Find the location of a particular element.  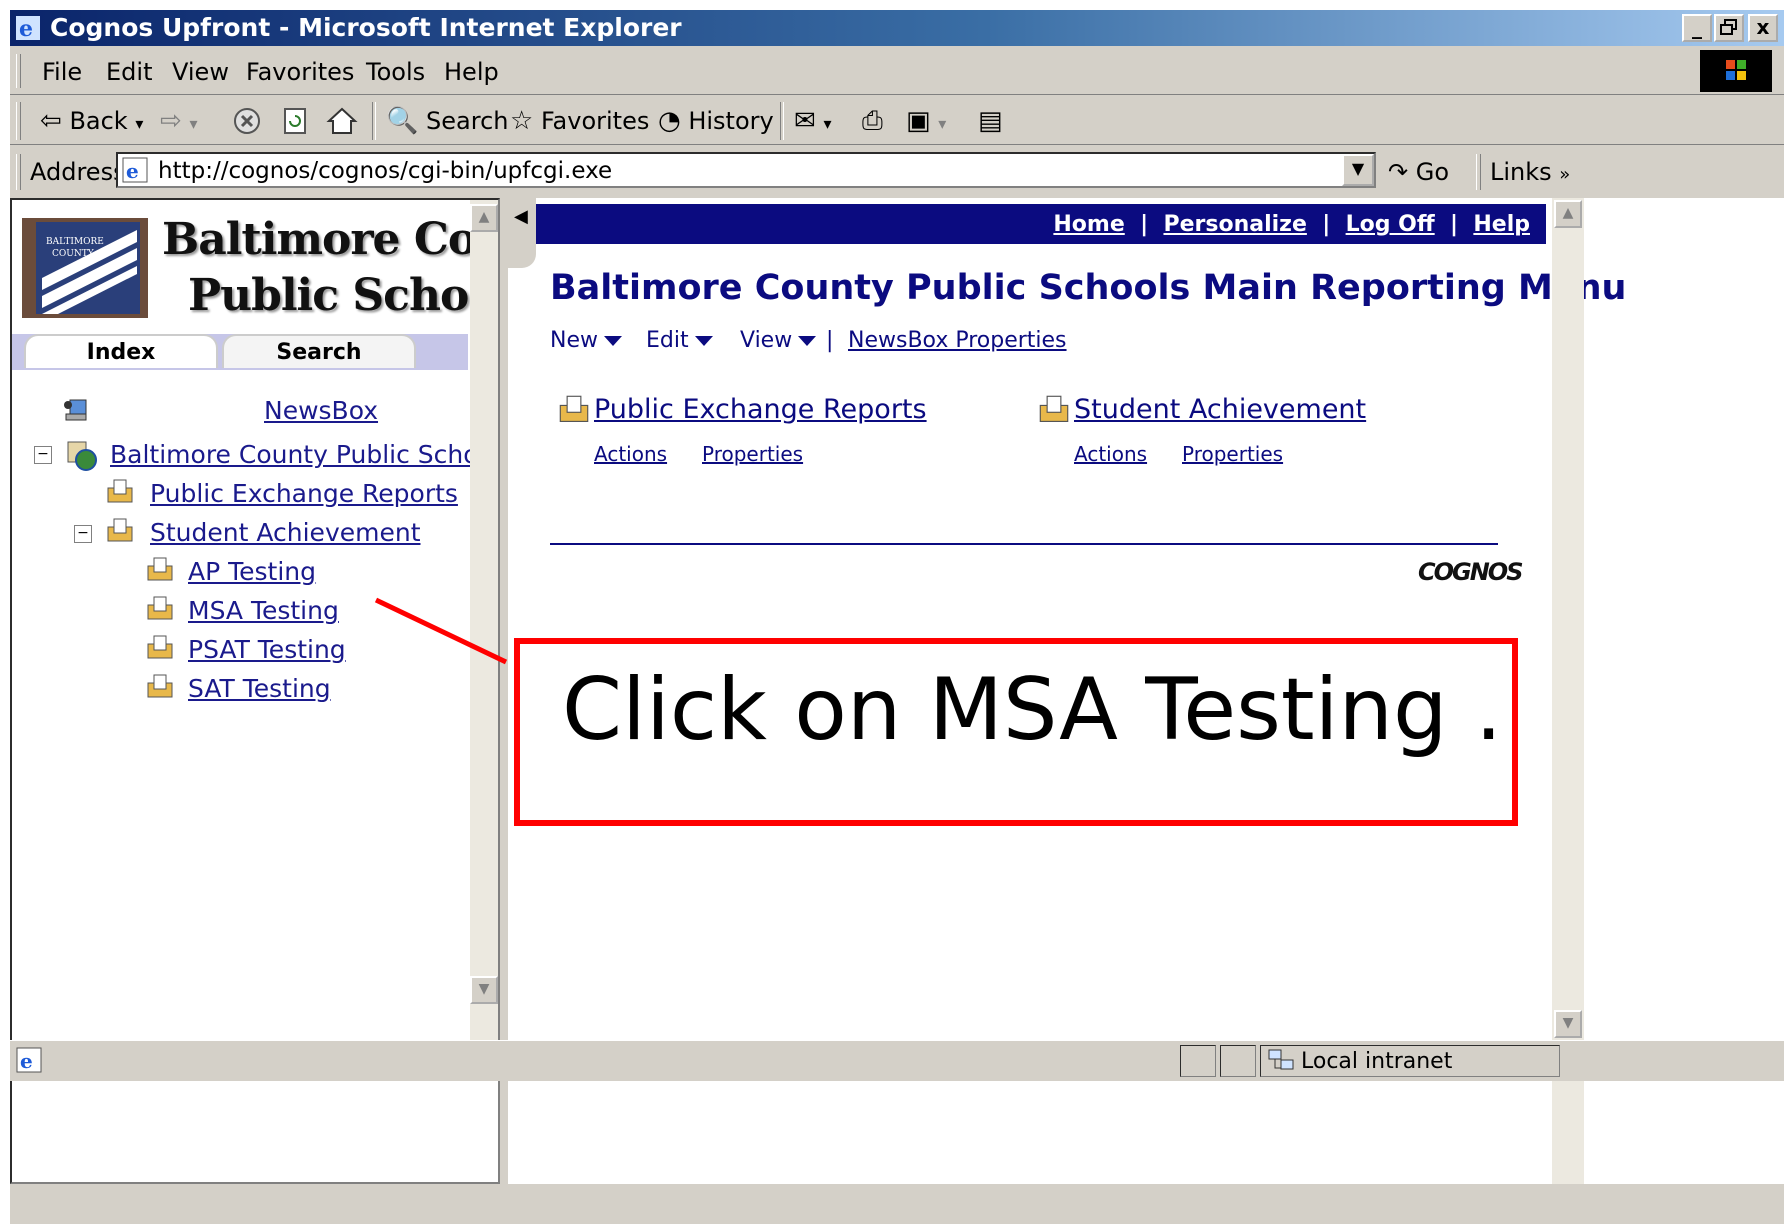

instruction-callout: Click on MSA Testing . is located at coordinates (1016, 732).